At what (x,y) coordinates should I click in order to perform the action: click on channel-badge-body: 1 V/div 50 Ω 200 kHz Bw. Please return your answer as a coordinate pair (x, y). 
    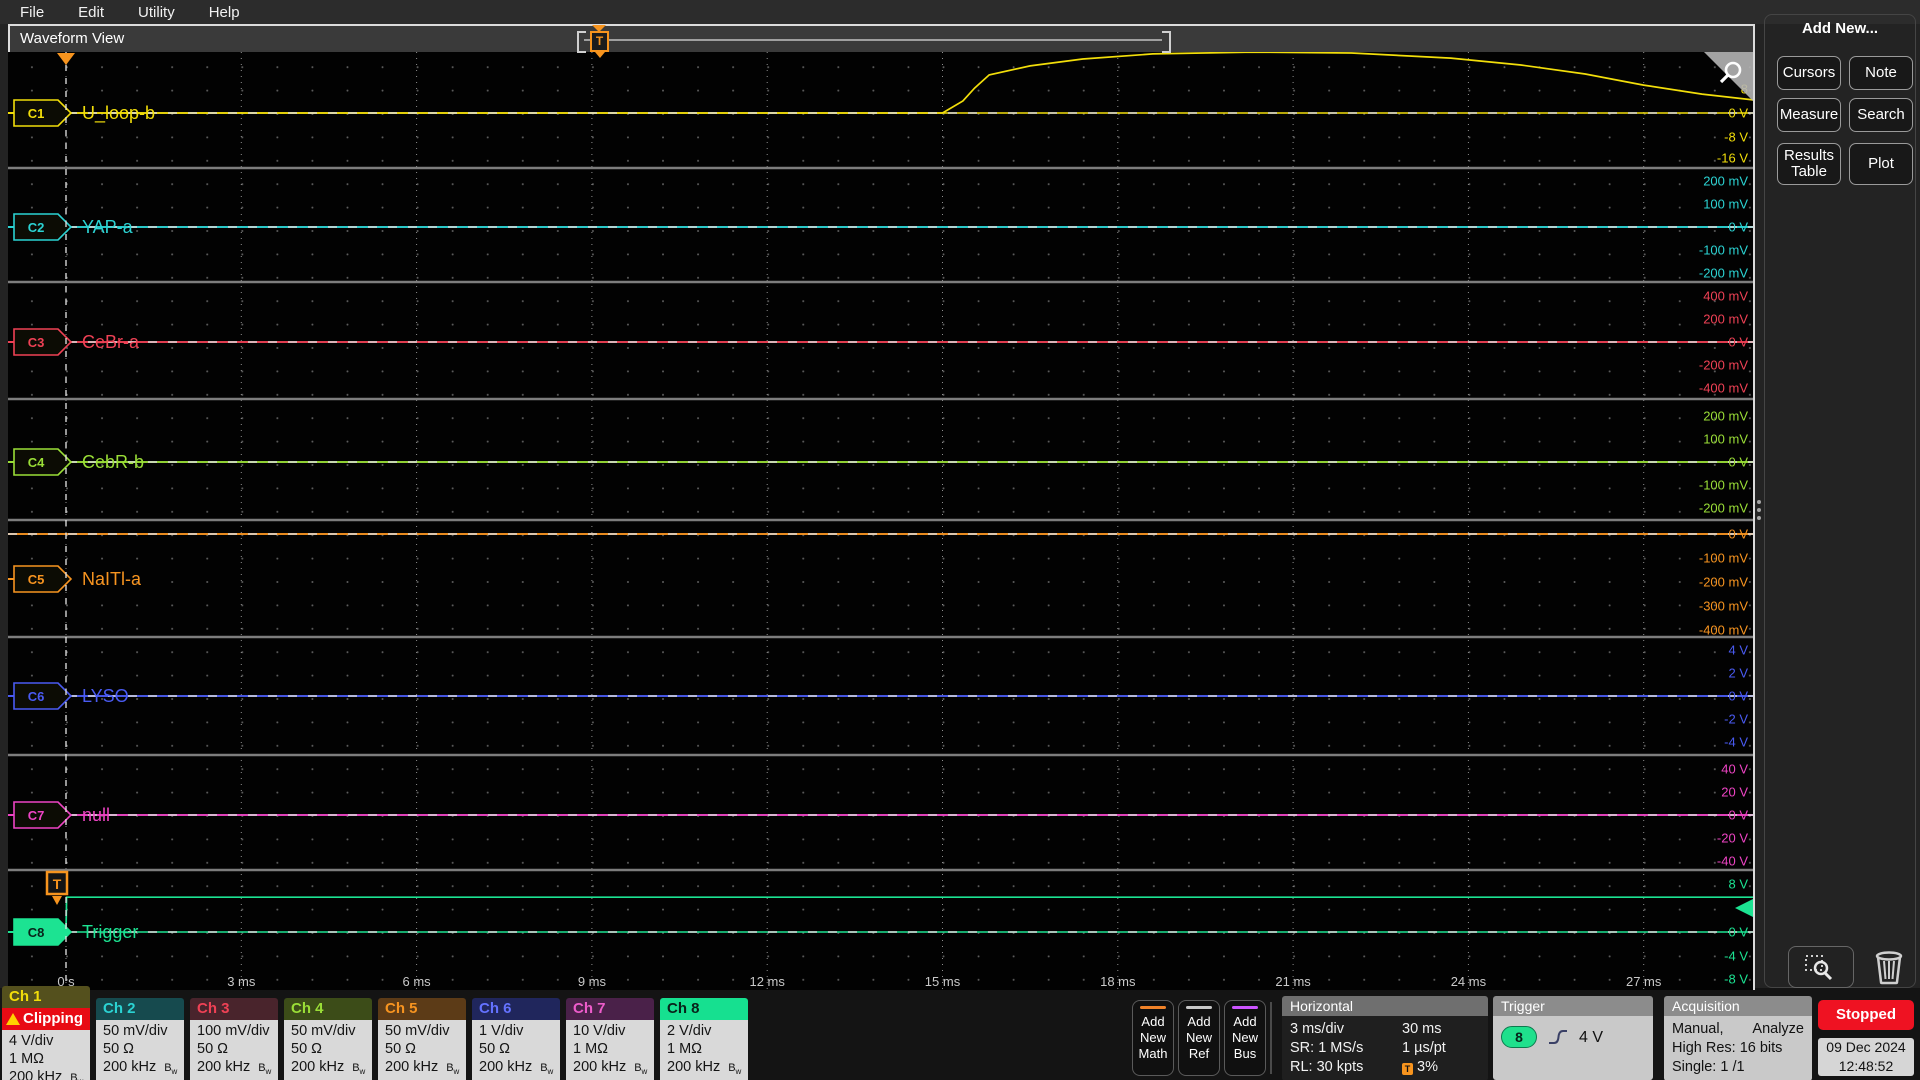
    Looking at the image, I should click on (516, 1050).